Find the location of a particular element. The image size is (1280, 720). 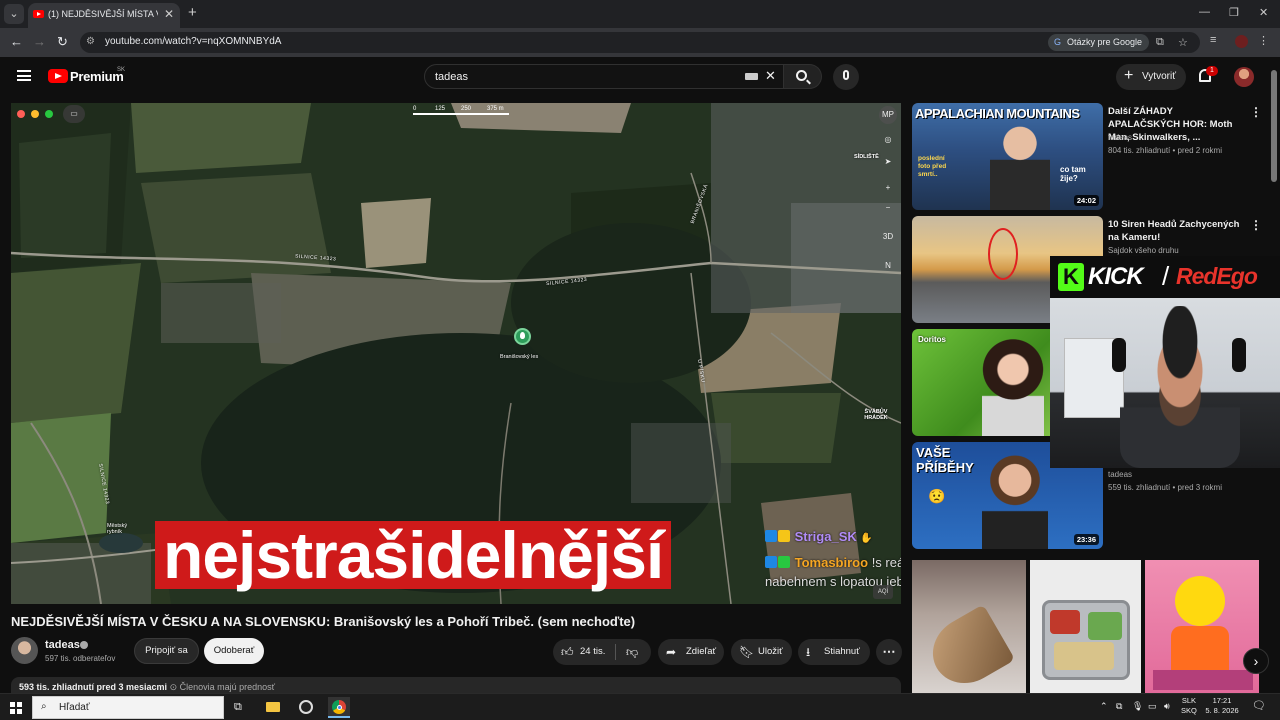

new-tab-button: + is located at coordinates (192, 12).